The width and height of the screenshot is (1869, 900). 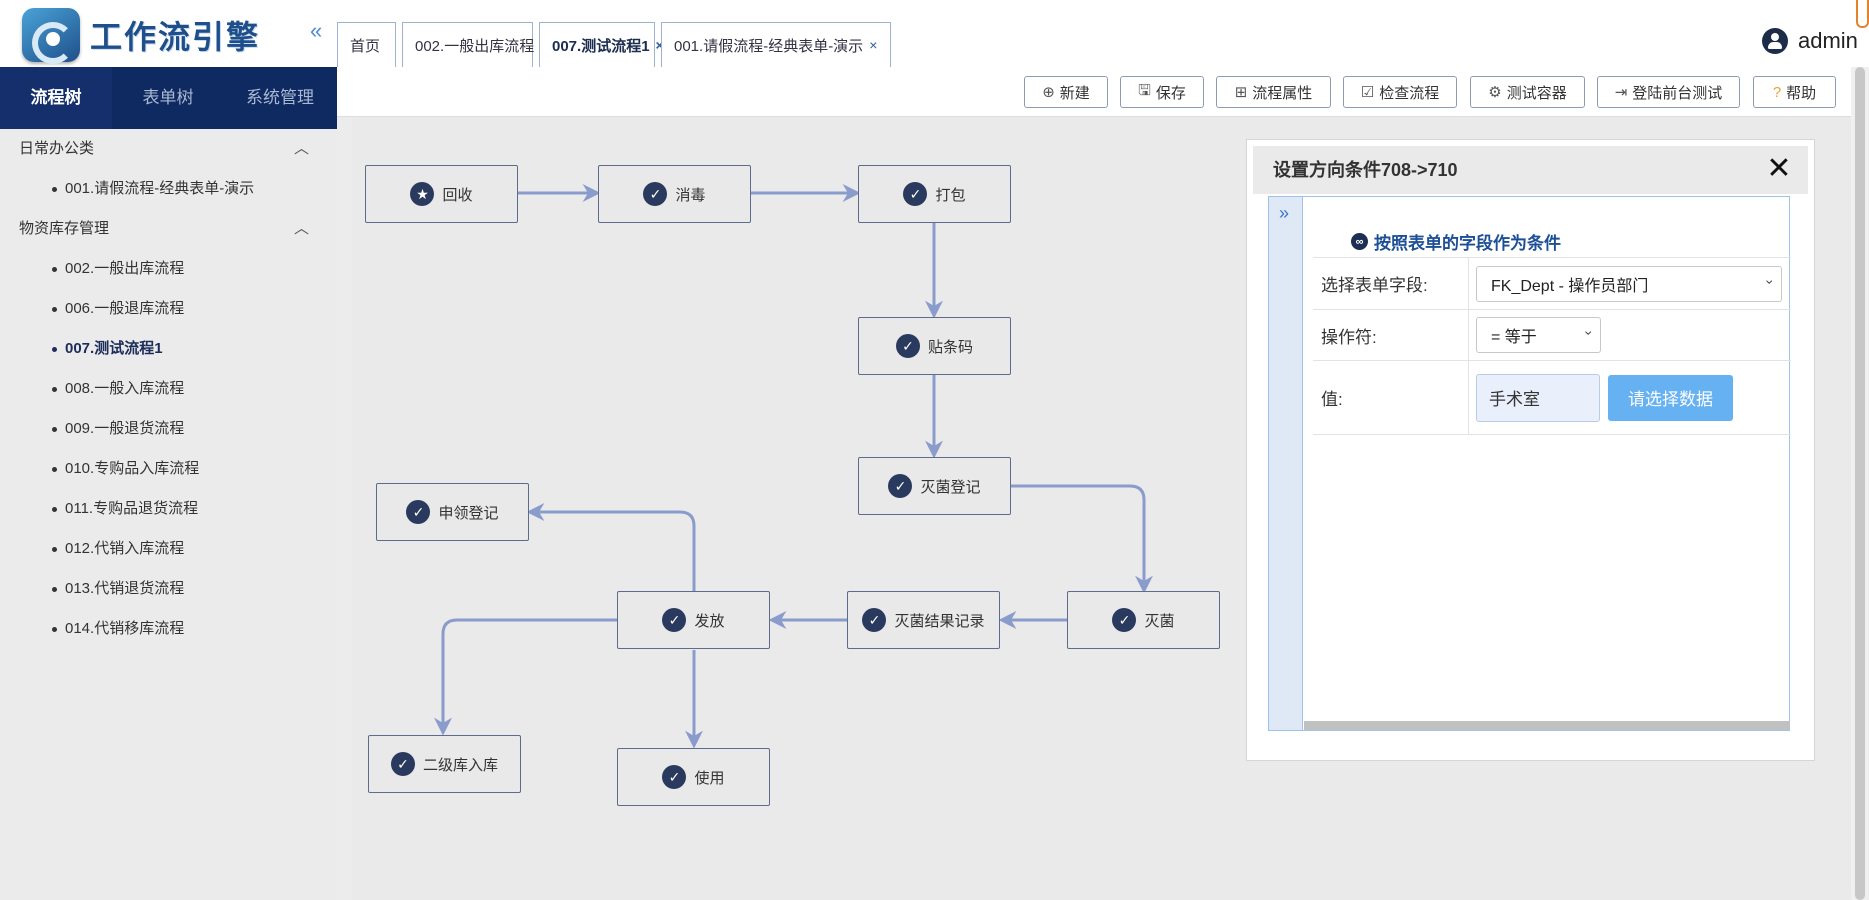 I want to click on operator-select: = 等于, so click(x=1538, y=335).